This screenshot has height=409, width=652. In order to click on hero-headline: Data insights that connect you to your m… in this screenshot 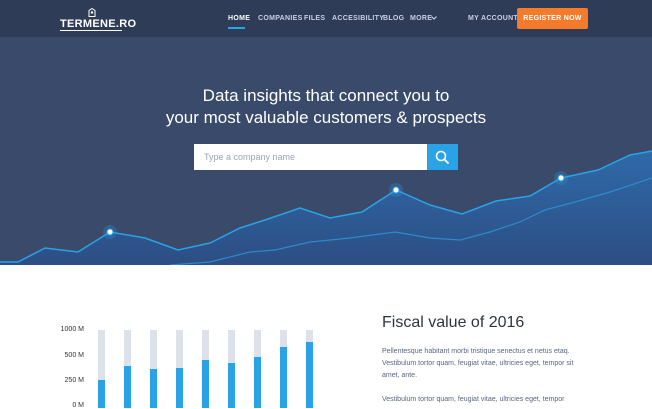, I will do `click(326, 107)`.